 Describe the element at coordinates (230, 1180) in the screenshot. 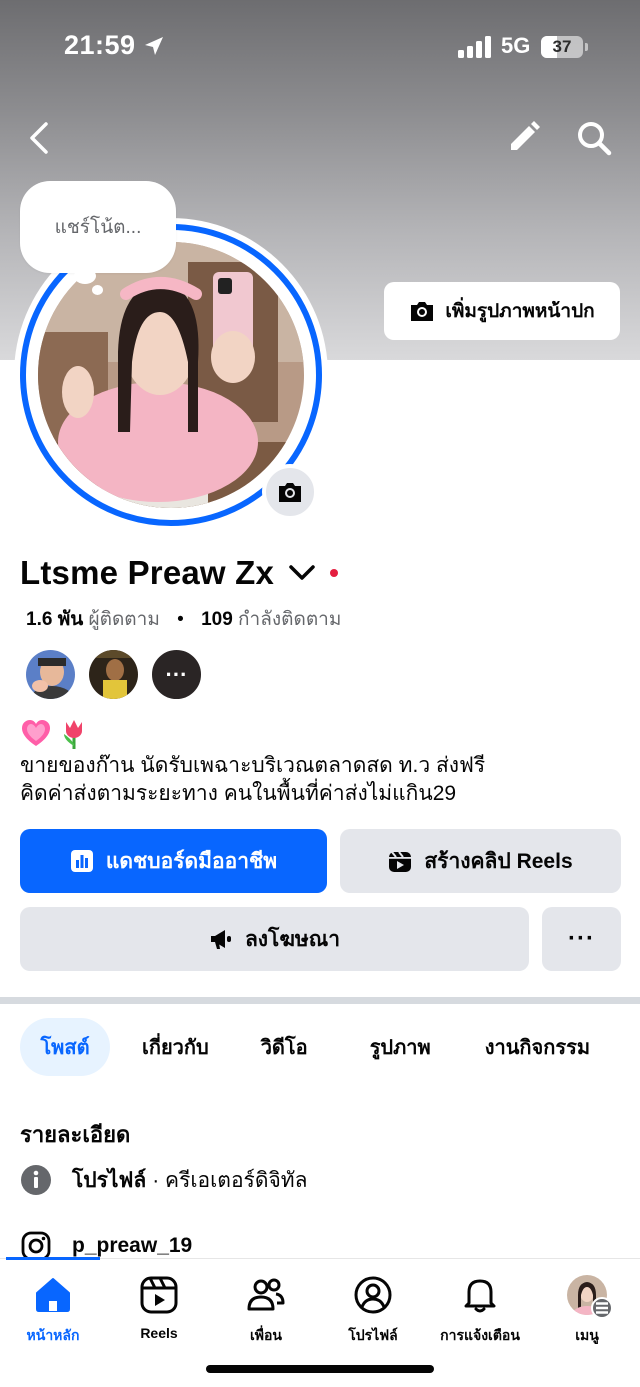

I see `detail-profile-category: · ครีเอเตอร์ดิจิทัล` at that location.